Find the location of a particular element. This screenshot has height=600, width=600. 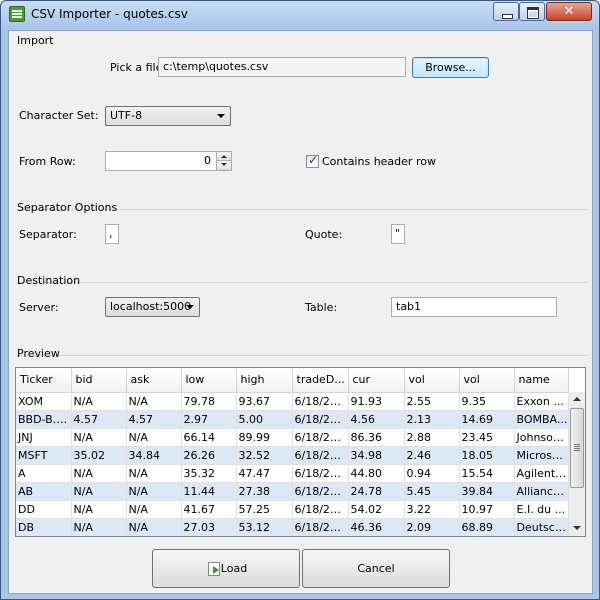

from-row-stepper: 0 is located at coordinates (168, 161).